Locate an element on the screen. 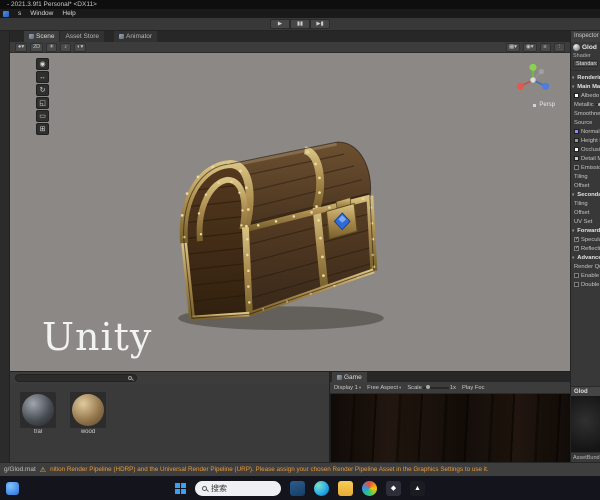  camera-settings-icon: ≡ is located at coordinates (545, 47).